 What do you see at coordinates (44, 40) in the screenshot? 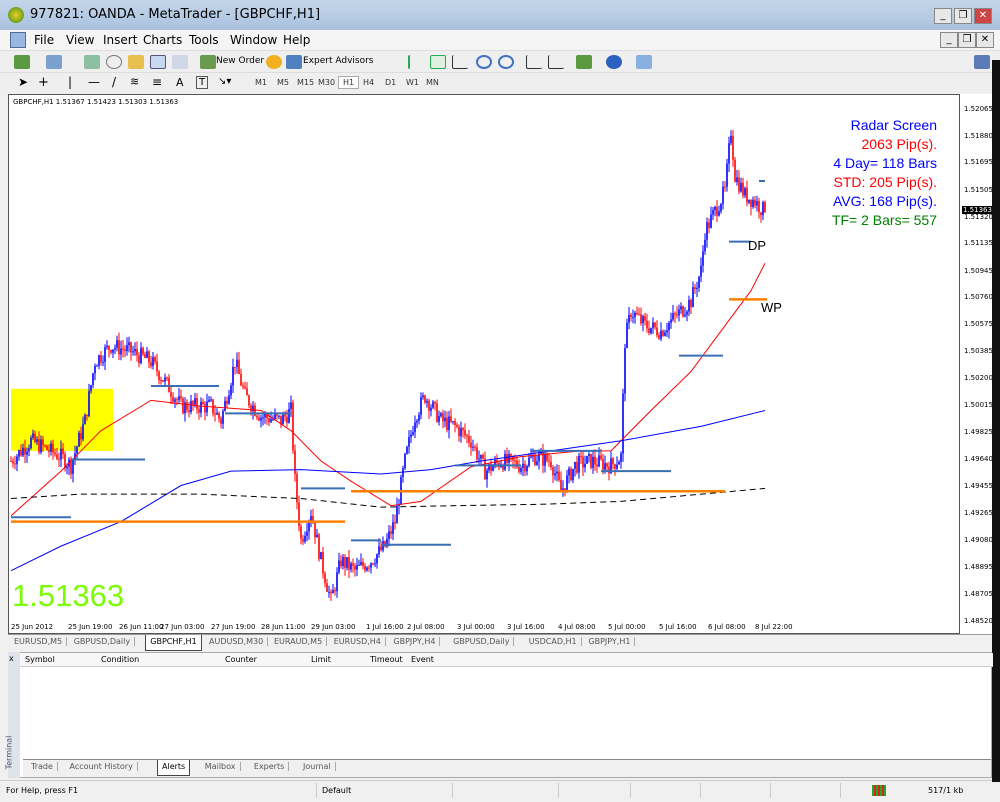
I see `menu-file: File` at bounding box center [44, 40].